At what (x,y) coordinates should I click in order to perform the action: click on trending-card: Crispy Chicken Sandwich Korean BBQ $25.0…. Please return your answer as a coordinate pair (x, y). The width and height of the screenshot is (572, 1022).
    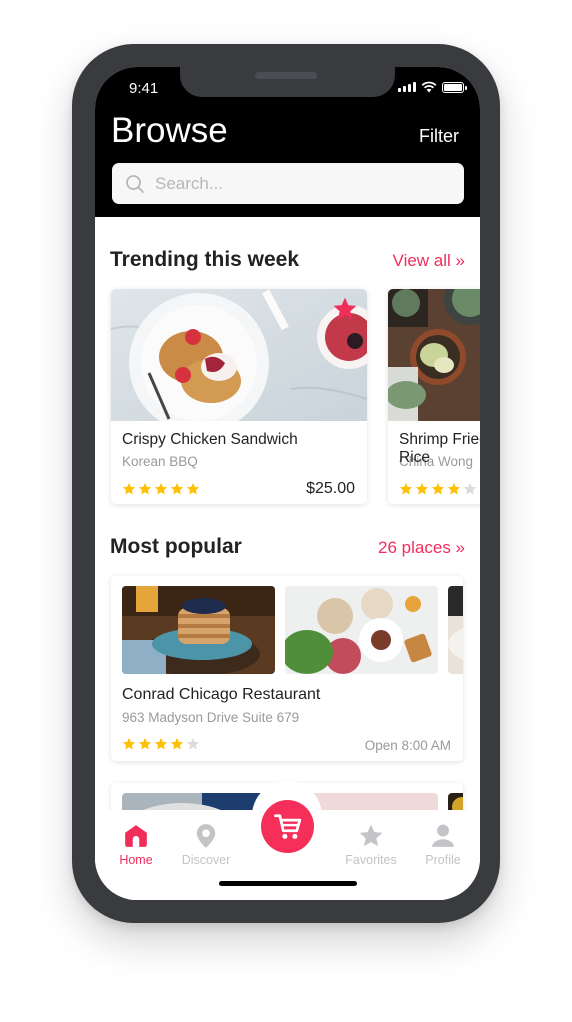
    Looking at the image, I should click on (239, 396).